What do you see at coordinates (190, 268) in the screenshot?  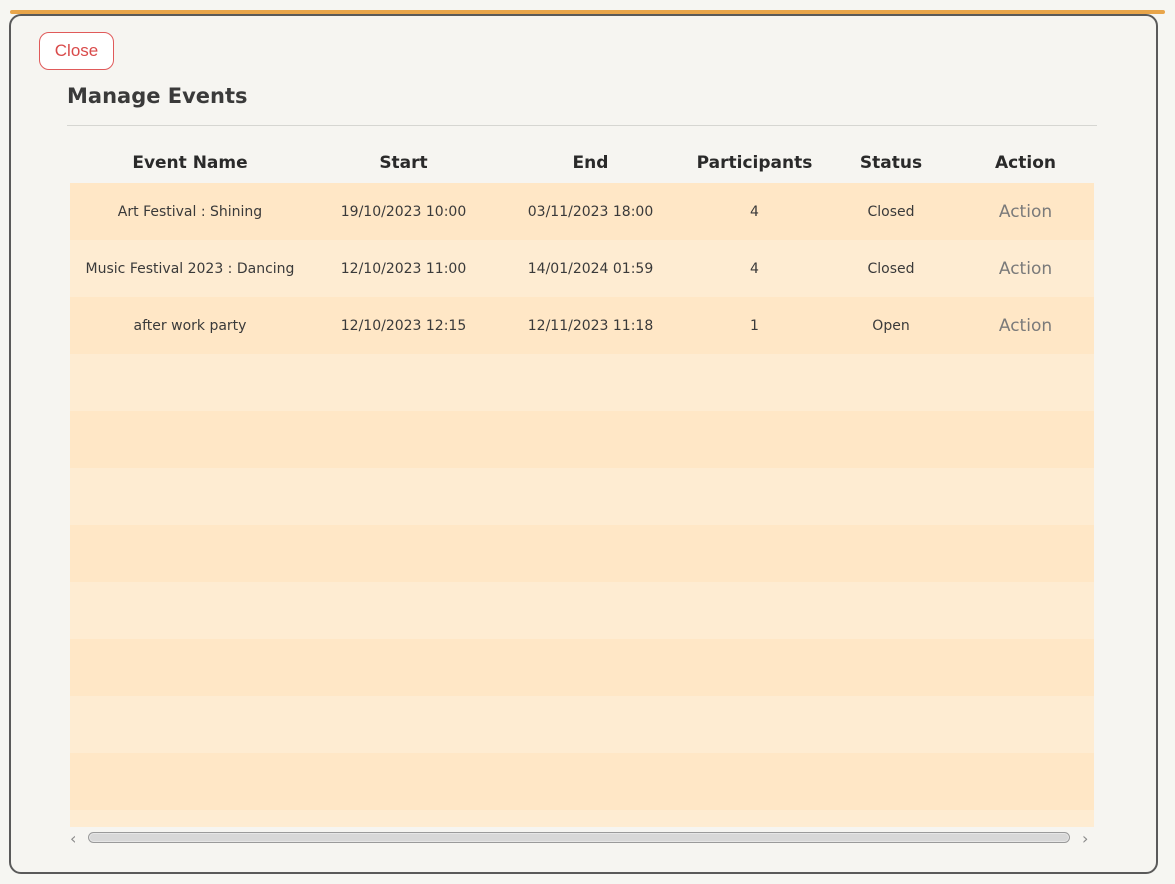 I see `event-name-cell: Music Festival 2023 : Dancing` at bounding box center [190, 268].